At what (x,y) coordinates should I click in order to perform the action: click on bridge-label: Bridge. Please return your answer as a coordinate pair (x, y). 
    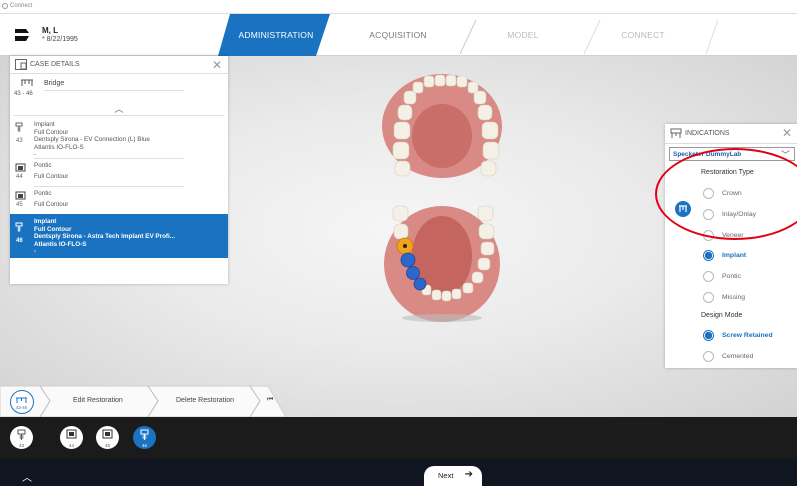
    Looking at the image, I should click on (54, 83).